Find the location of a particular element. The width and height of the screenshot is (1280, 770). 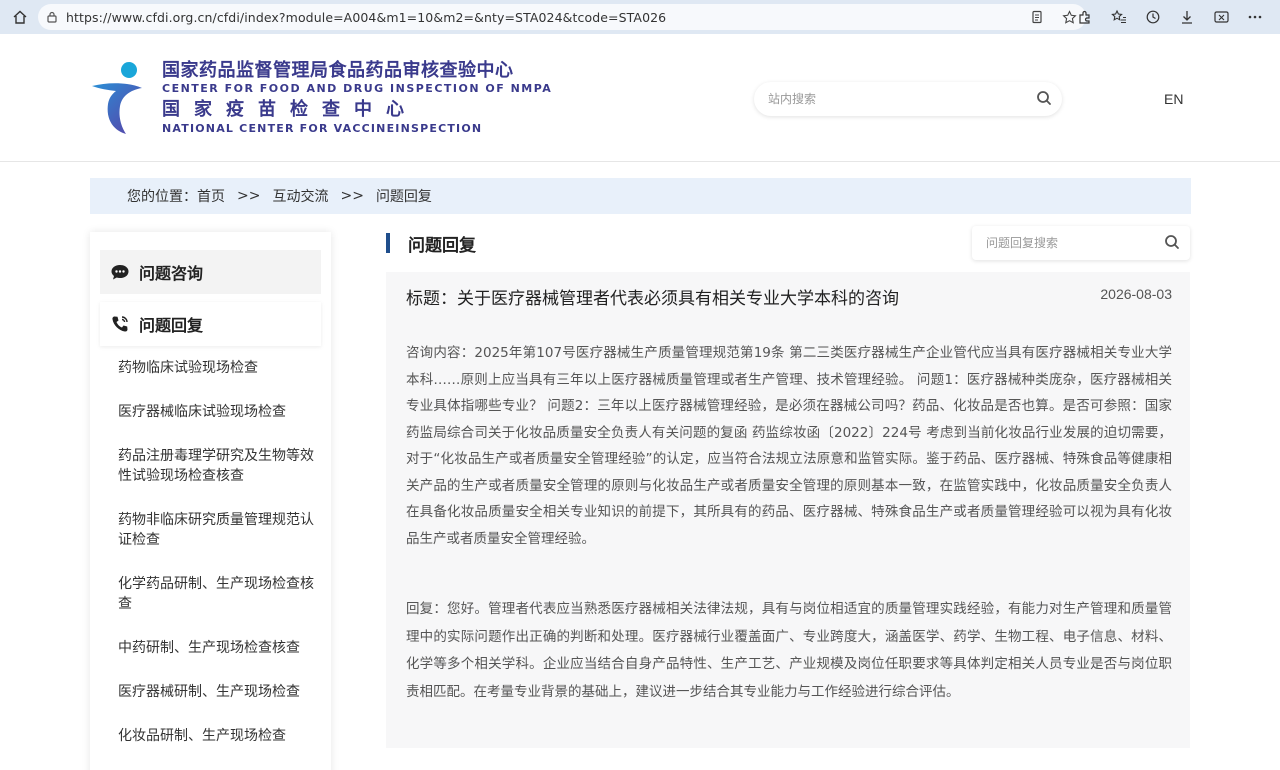

site-search-input is located at coordinates (884, 99).